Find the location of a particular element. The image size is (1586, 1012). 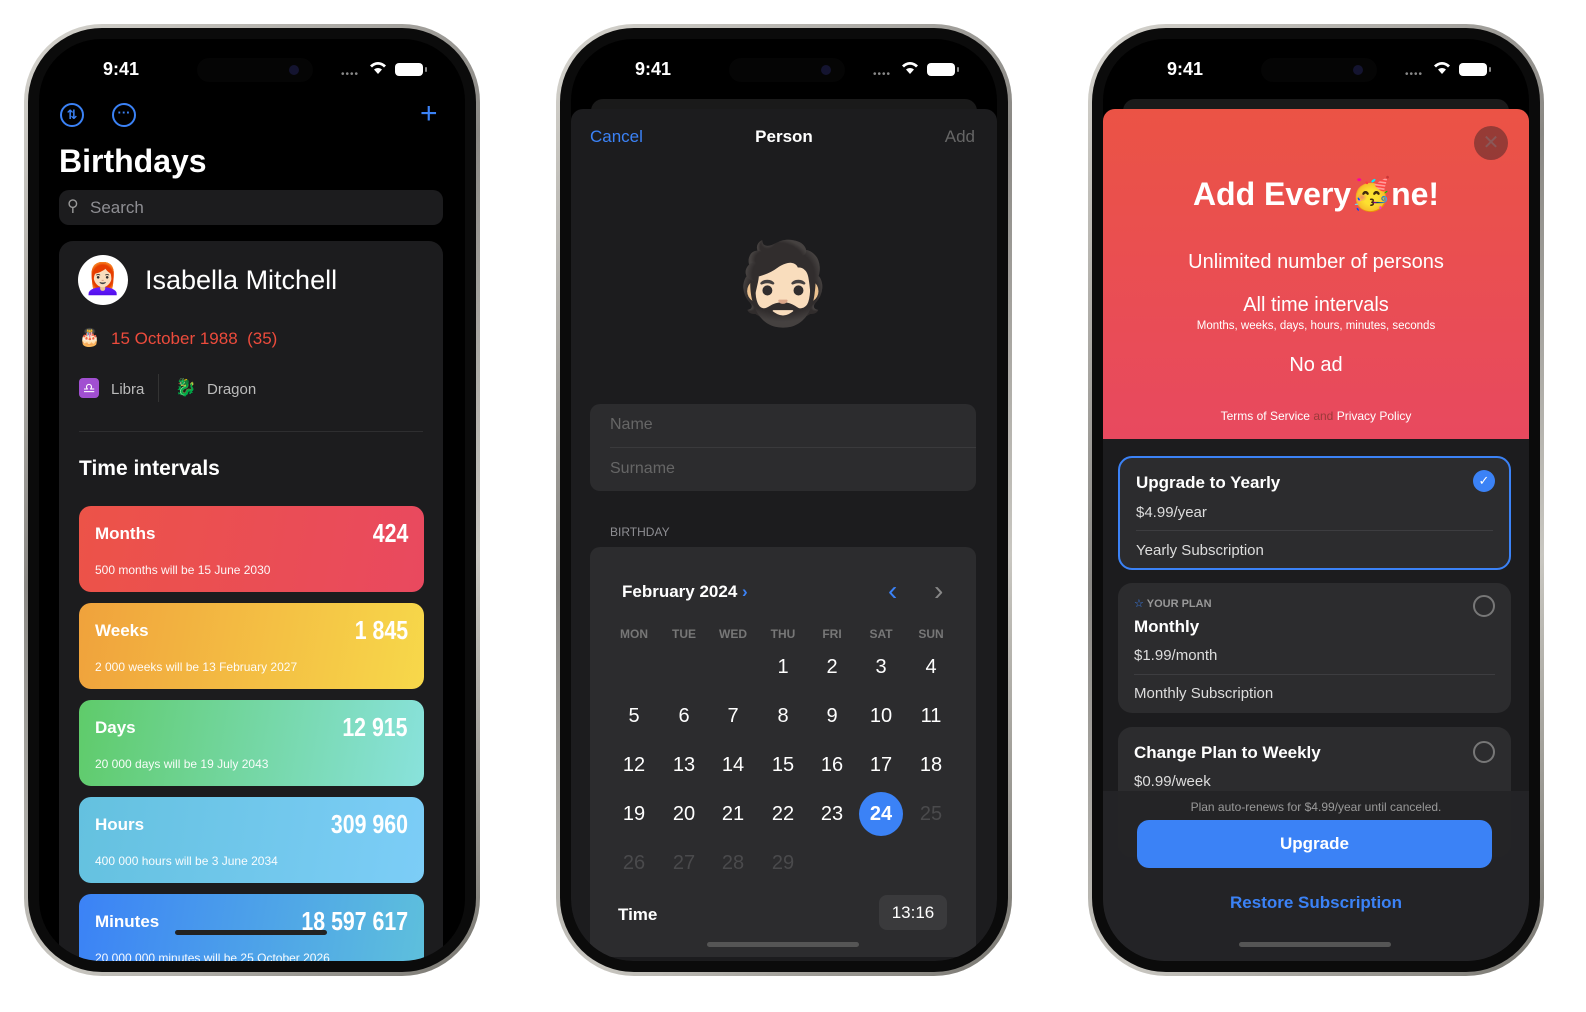

calendar-day: 10 is located at coordinates (881, 716).